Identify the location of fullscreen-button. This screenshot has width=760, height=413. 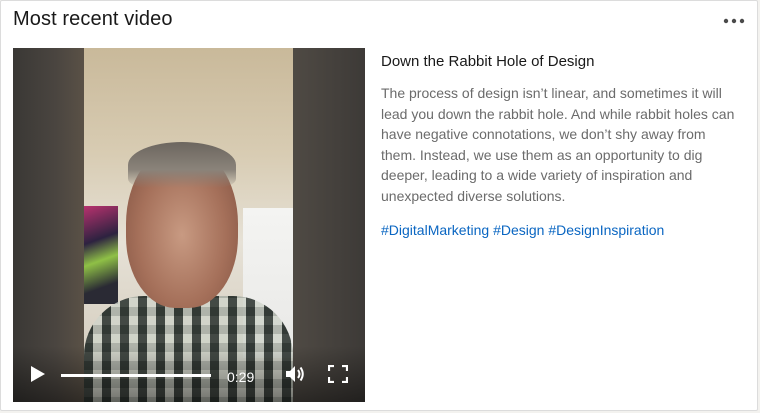
(338, 376).